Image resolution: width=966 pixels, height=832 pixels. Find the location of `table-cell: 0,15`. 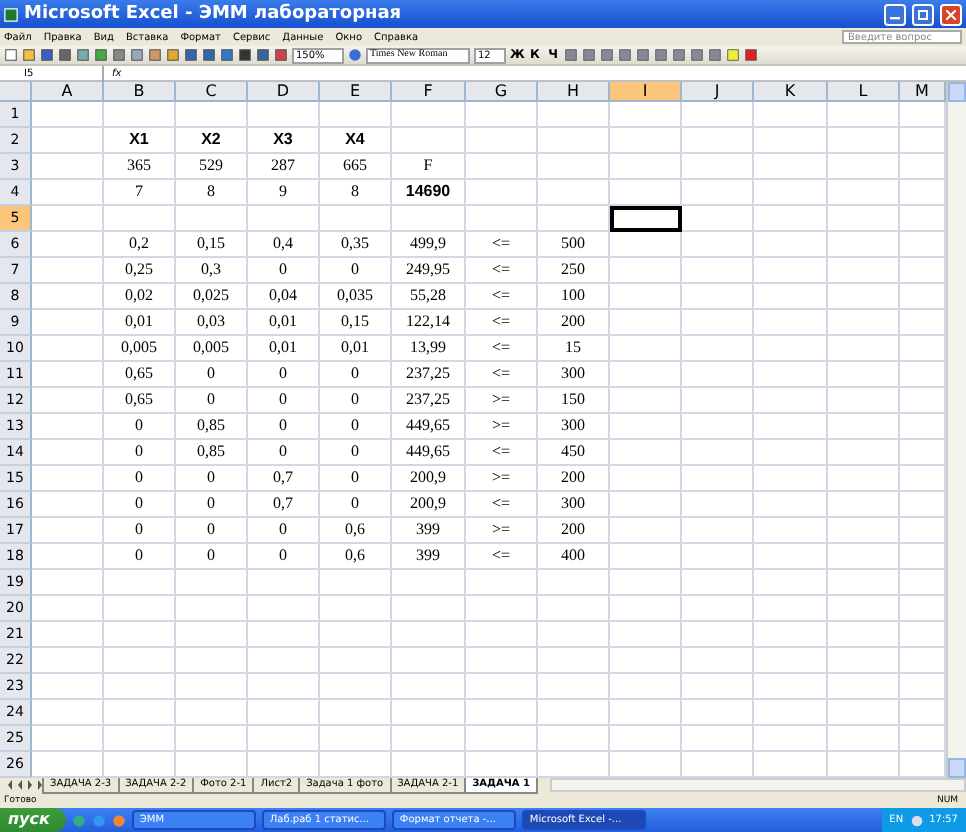

table-cell: 0,15 is located at coordinates (212, 245).